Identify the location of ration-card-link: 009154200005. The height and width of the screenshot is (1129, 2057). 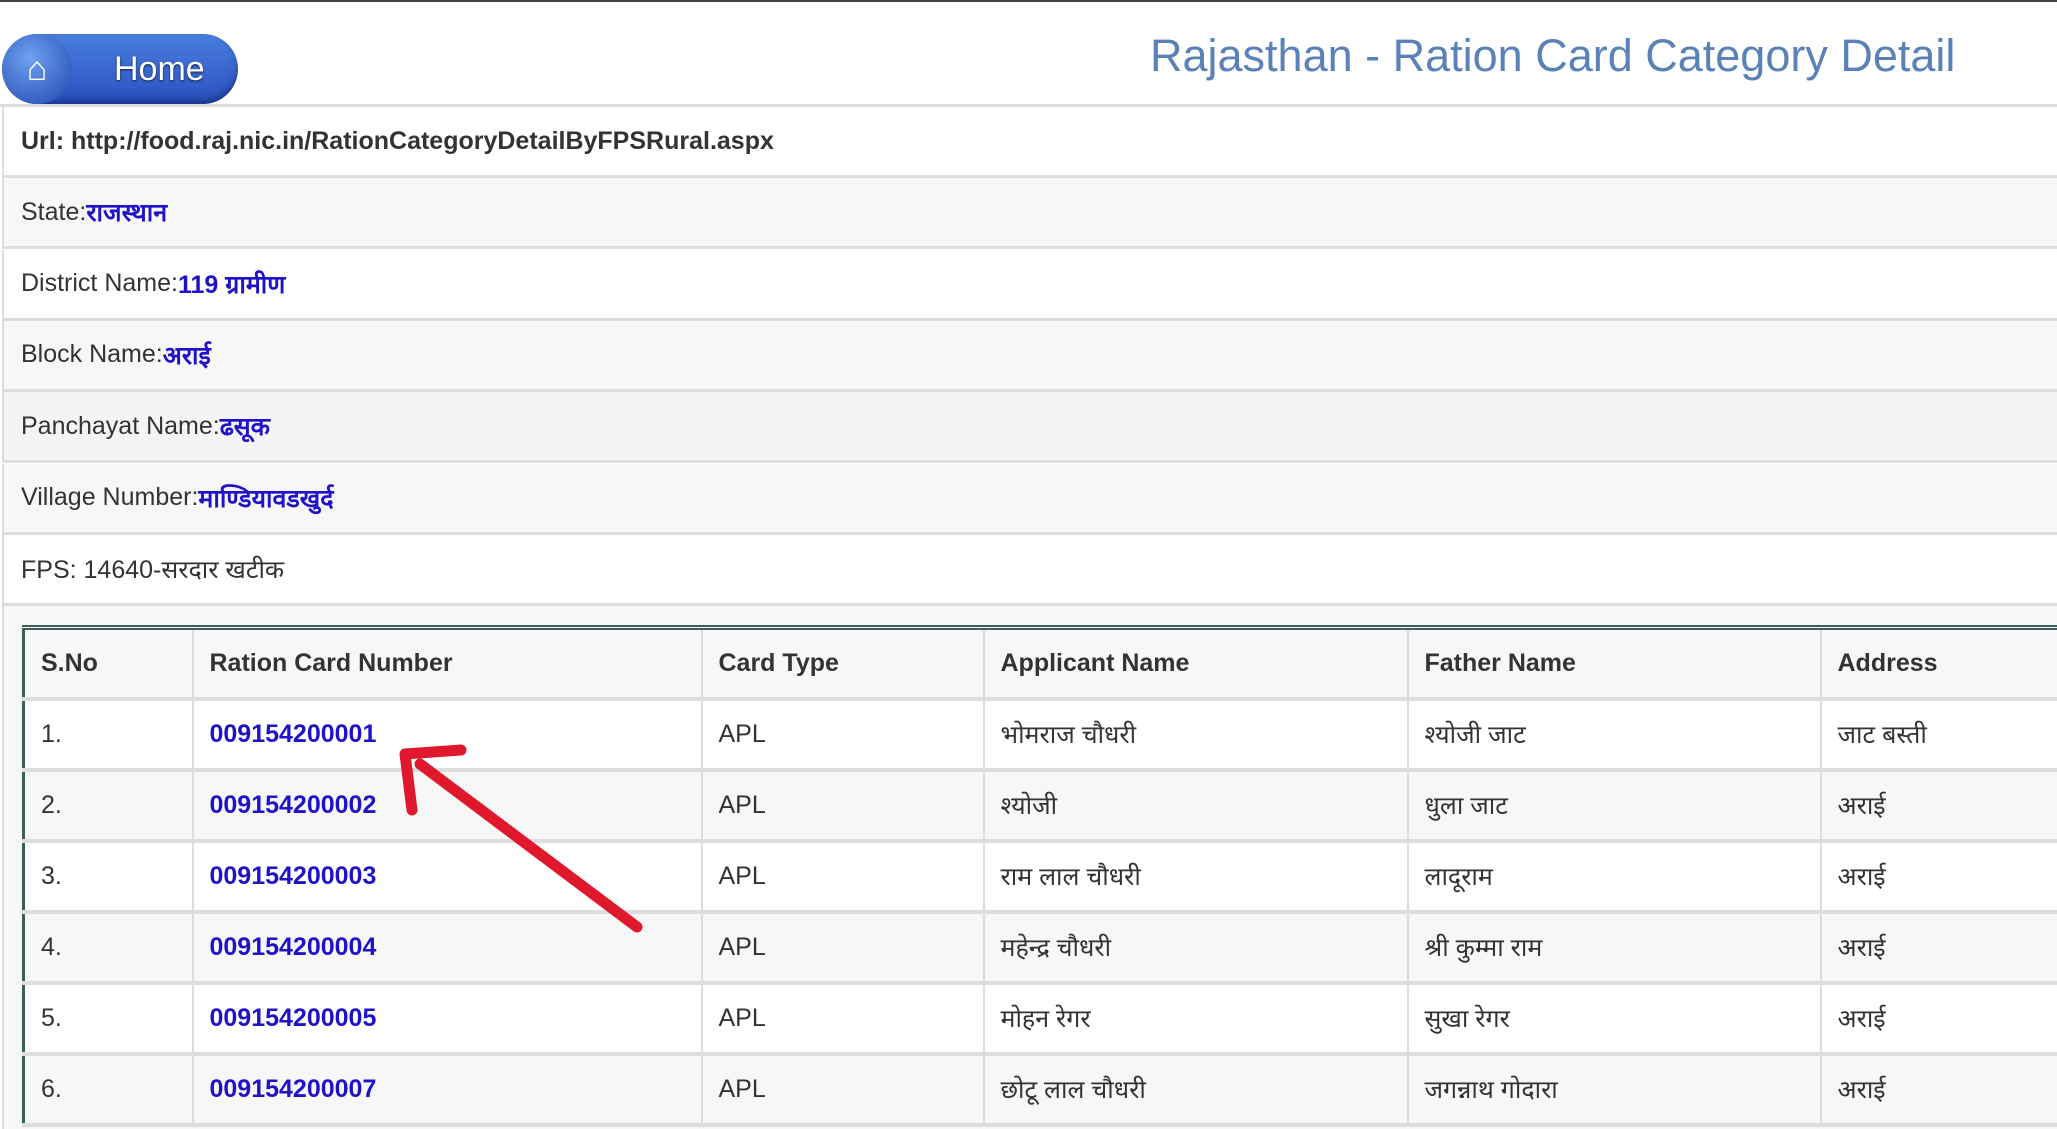
(293, 1018).